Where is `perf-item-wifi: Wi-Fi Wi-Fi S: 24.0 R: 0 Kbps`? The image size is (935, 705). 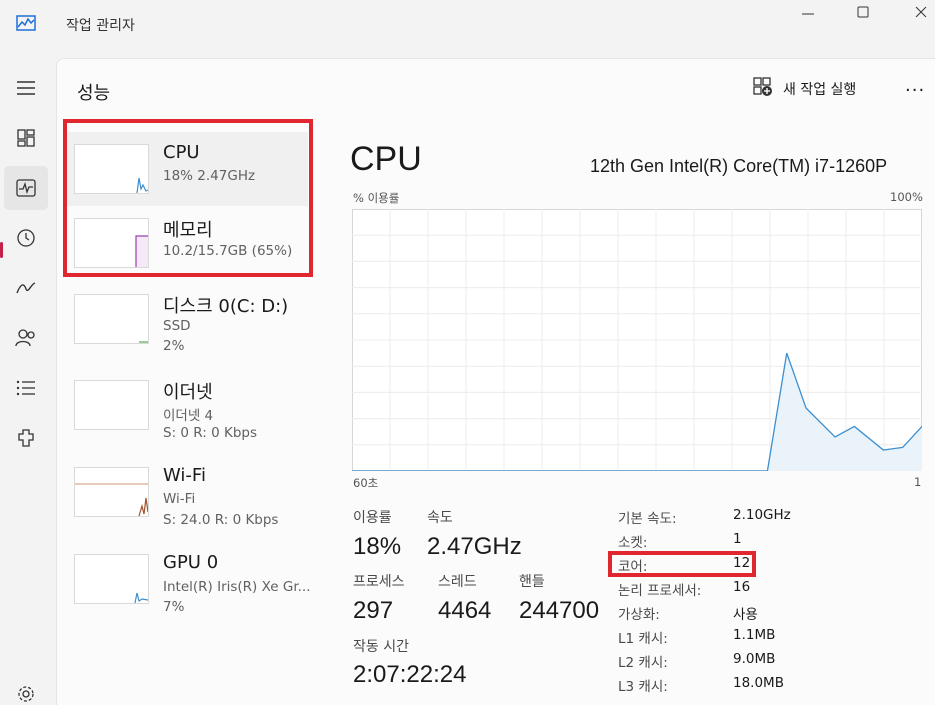
perf-item-wifi: Wi-Fi Wi-Fi S: 24.0 R: 0 Kbps is located at coordinates (187, 492).